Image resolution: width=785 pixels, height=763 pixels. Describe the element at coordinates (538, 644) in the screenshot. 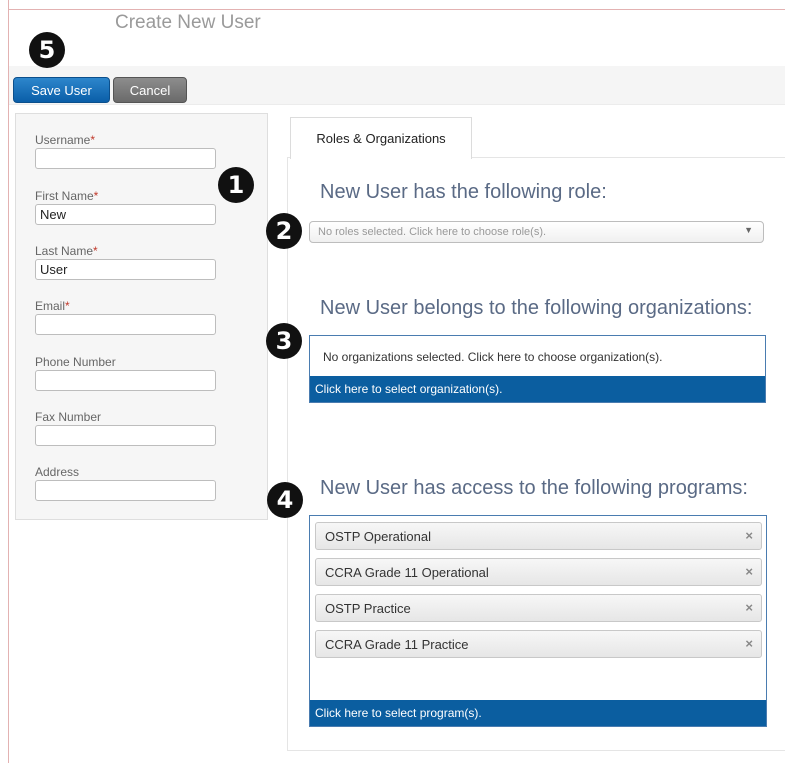

I see `program-chip: CCRA Grade 11 Practice ×` at that location.